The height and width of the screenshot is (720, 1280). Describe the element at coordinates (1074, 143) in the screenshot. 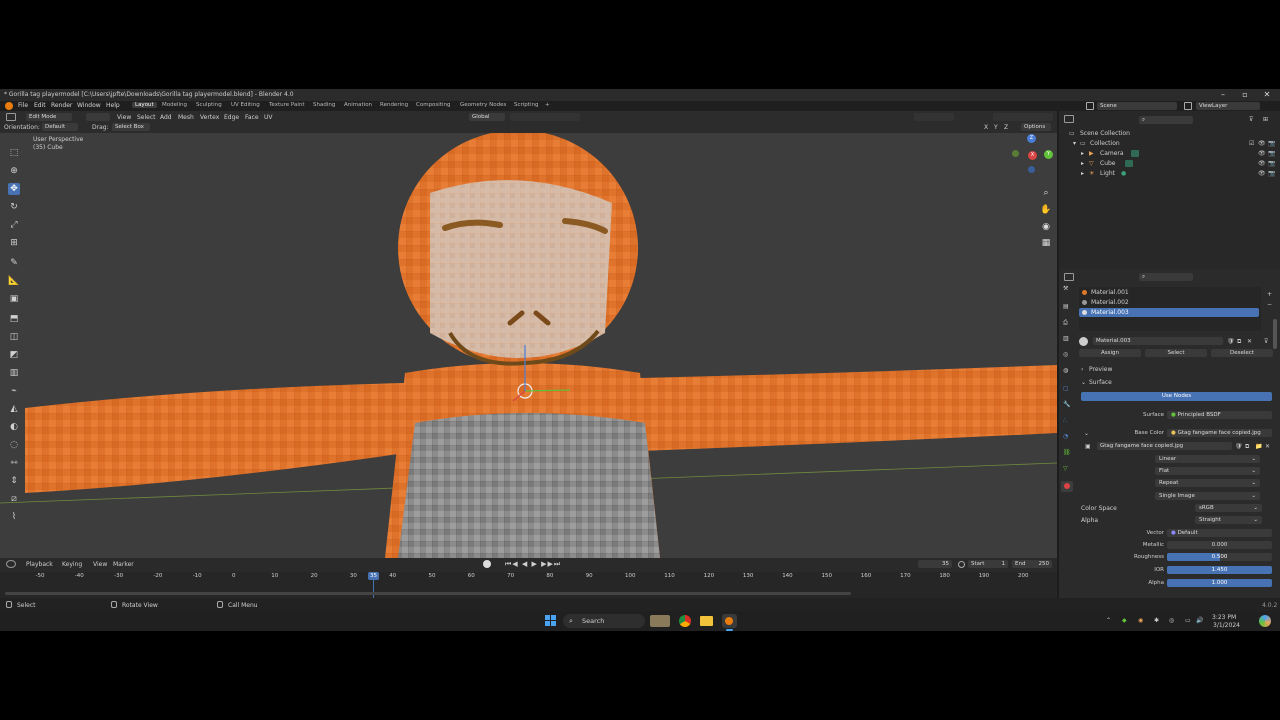

I see `collection-expand-icon: ▾` at that location.